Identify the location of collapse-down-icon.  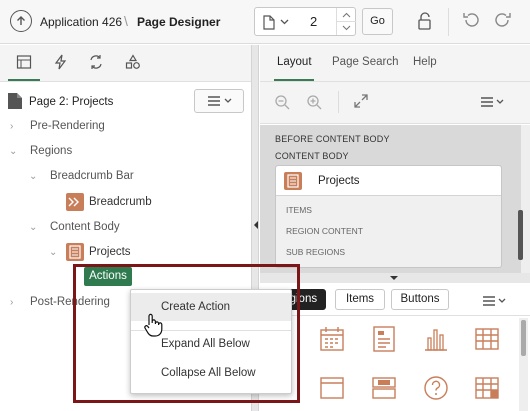
(394, 278).